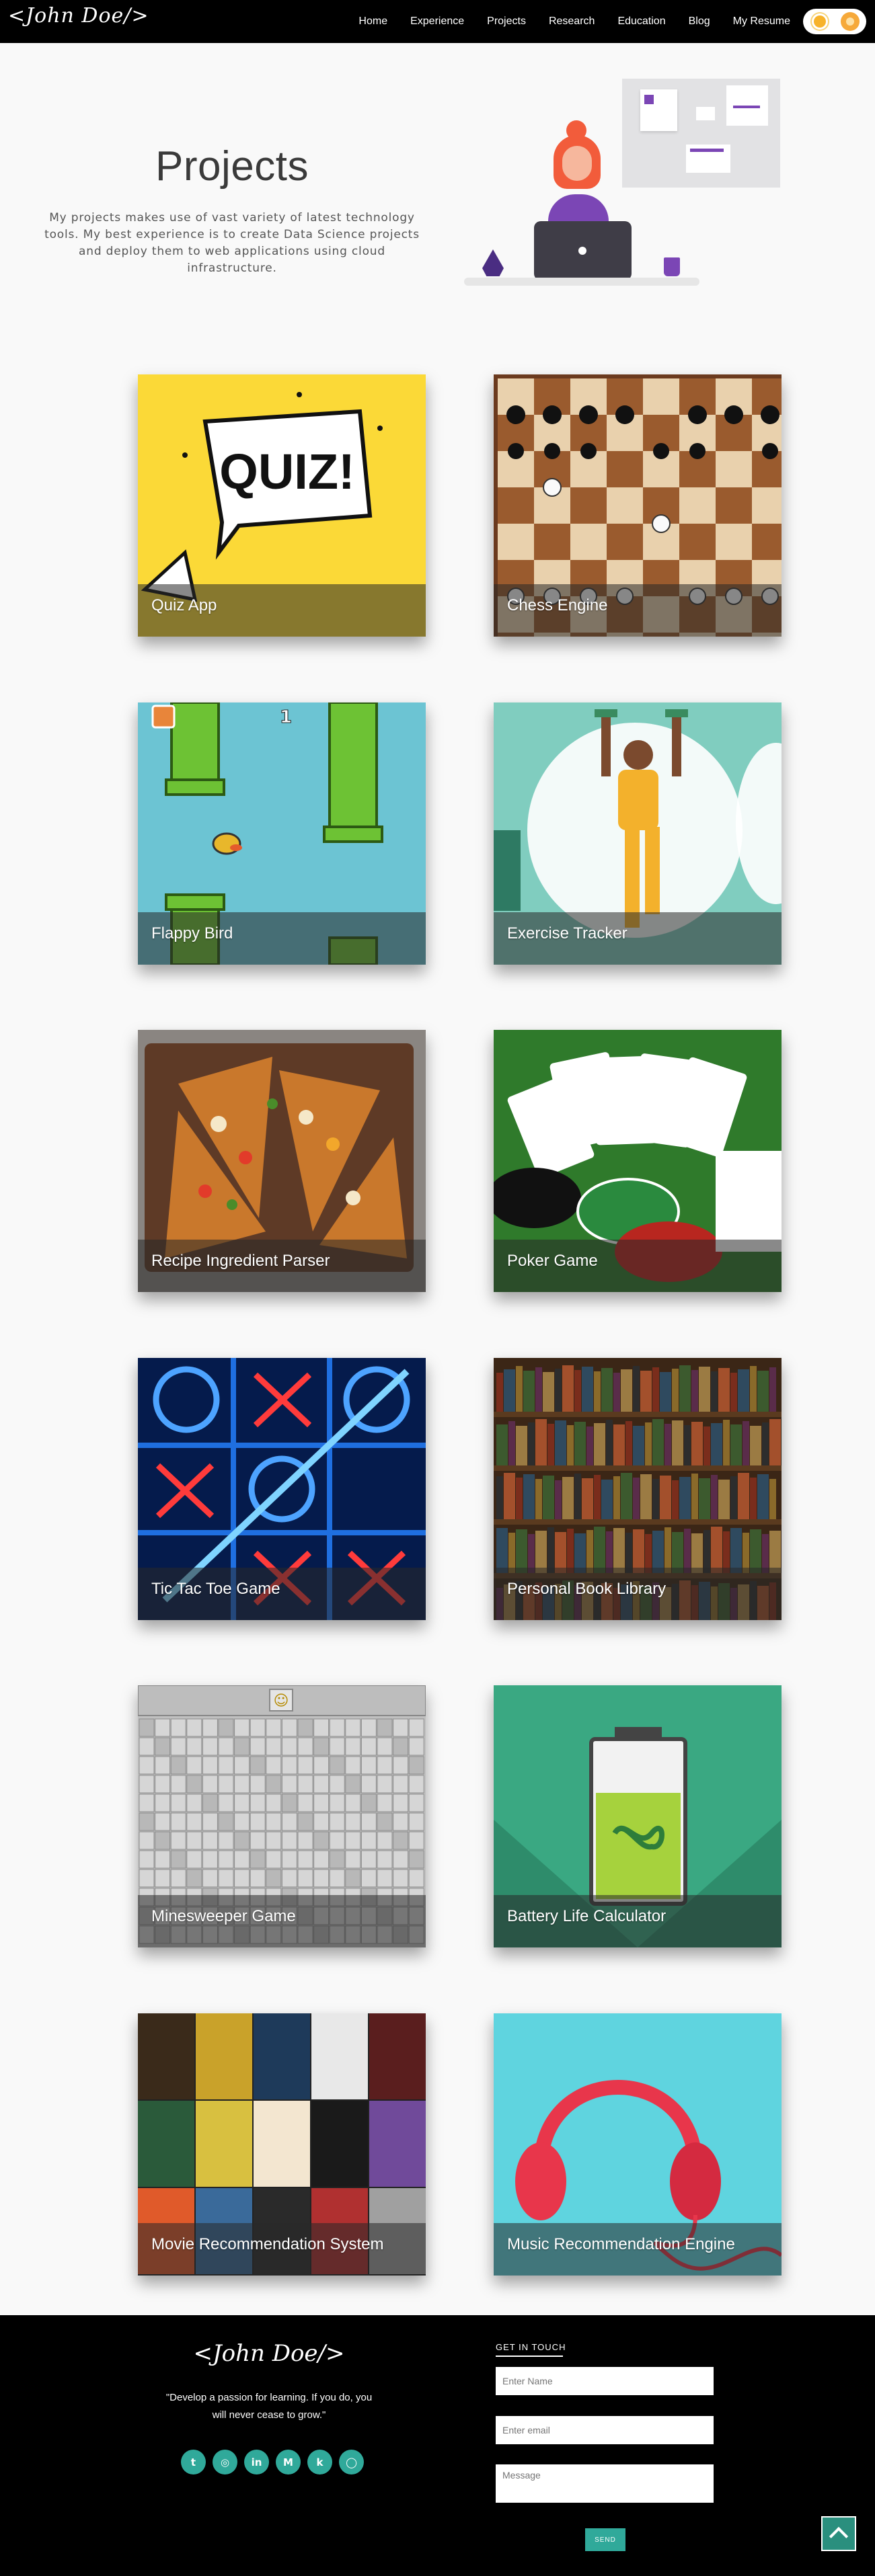 The height and width of the screenshot is (2576, 875). What do you see at coordinates (78, 16) in the screenshot?
I see `site-logo: <John Doe/>` at bounding box center [78, 16].